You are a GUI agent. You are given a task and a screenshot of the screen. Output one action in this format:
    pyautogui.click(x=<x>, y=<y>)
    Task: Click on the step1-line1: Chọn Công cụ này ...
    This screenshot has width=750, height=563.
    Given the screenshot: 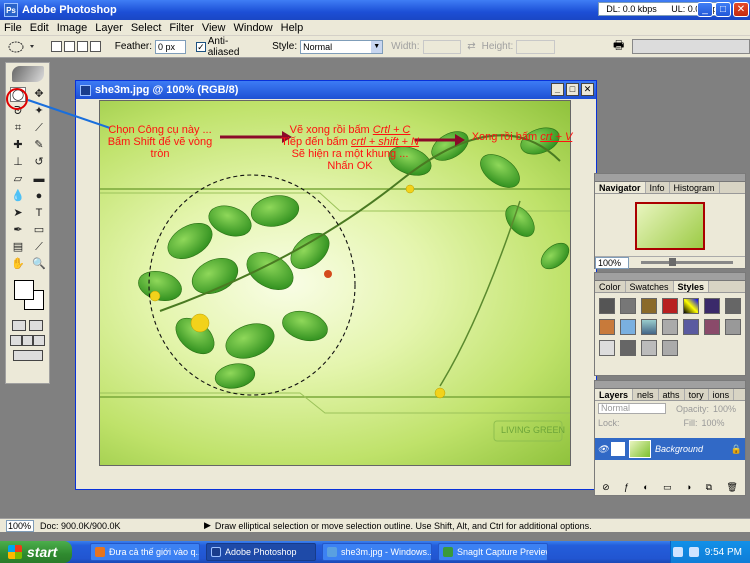 What is the action you would take?
    pyautogui.click(x=160, y=130)
    